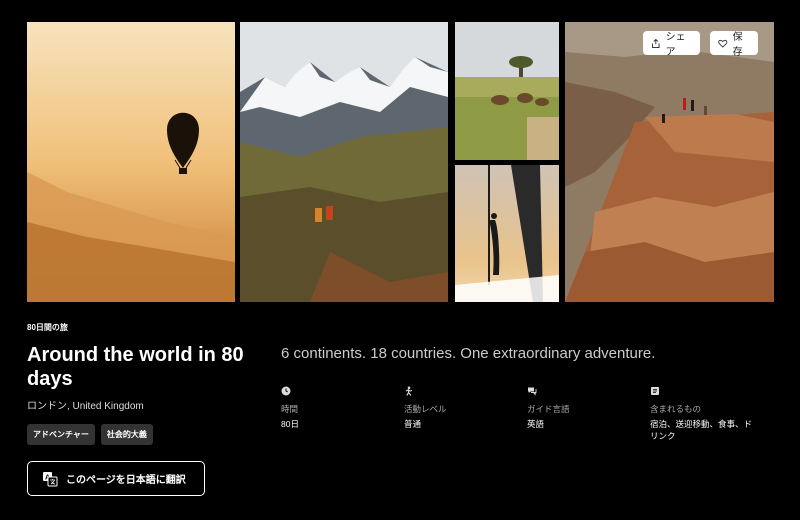 Image resolution: width=800 pixels, height=520 pixels. I want to click on detail-included: 含まれるもの 宿泊、送迎移動、食事、ドリンク, so click(711, 414).